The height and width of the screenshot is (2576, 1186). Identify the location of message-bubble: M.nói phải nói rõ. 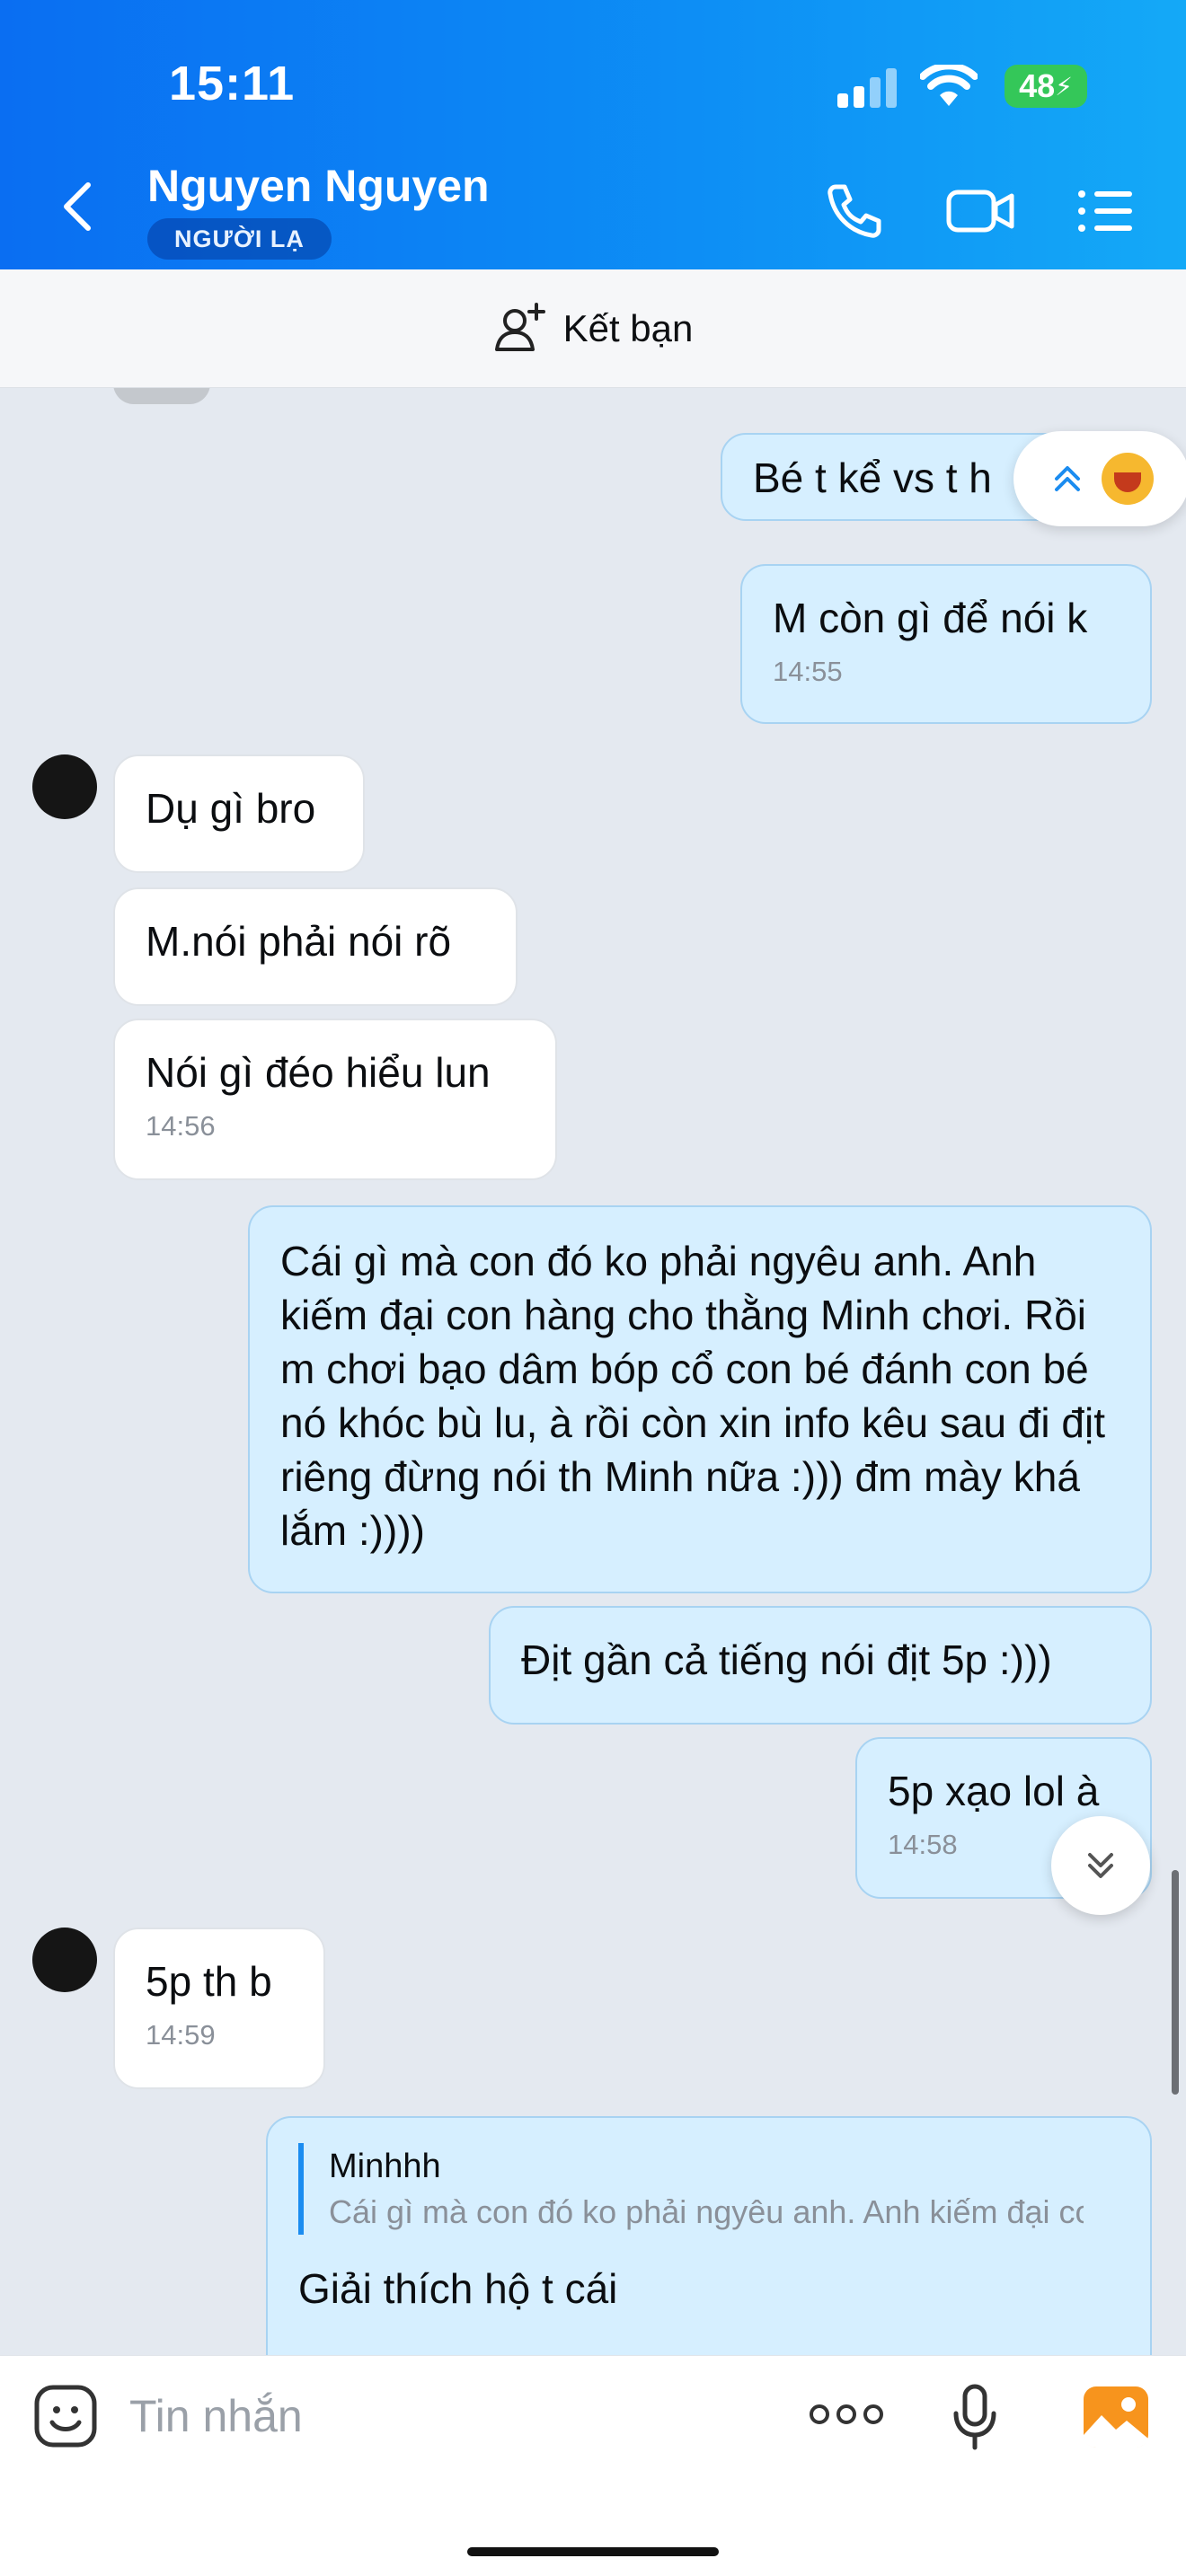
(315, 946).